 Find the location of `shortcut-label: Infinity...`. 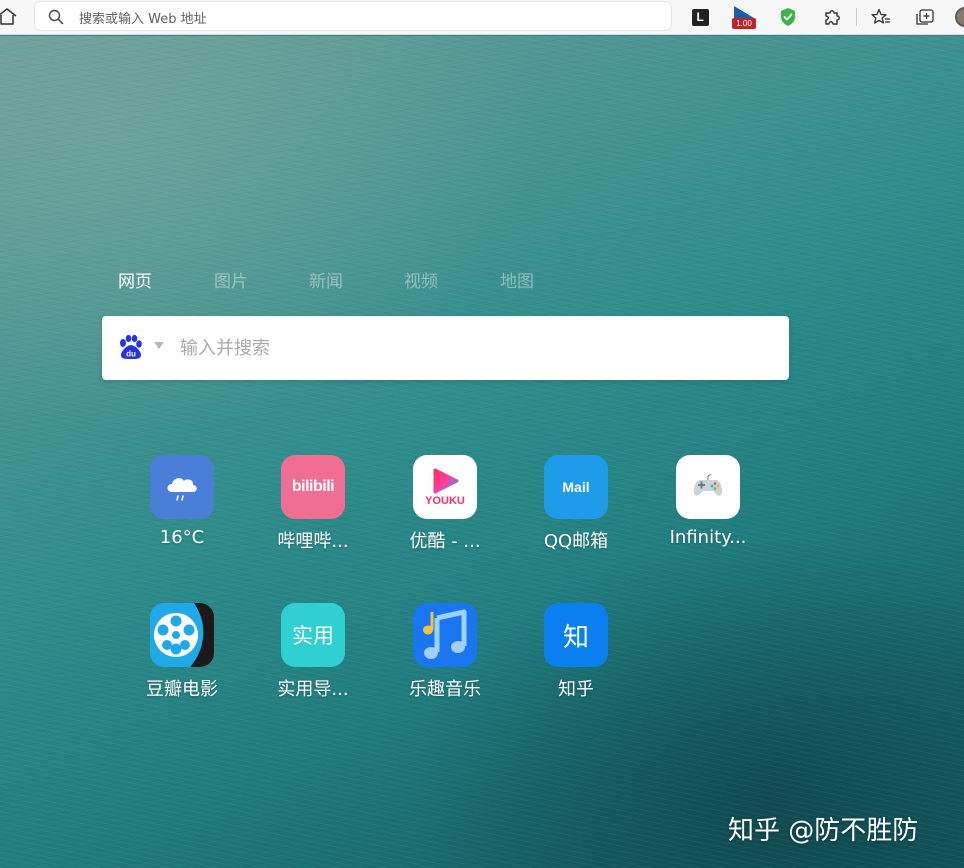

shortcut-label: Infinity... is located at coordinates (708, 537).